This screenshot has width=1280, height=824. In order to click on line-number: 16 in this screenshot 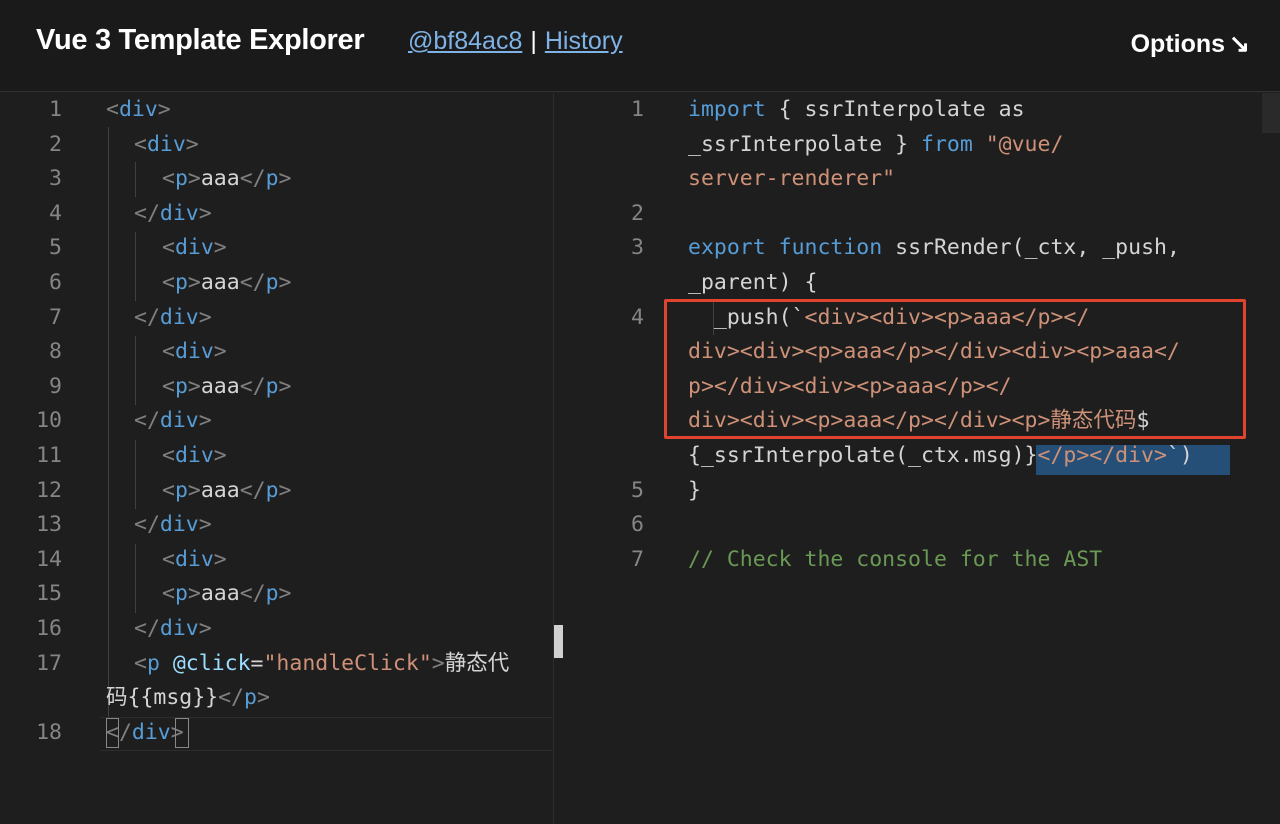, I will do `click(49, 628)`.